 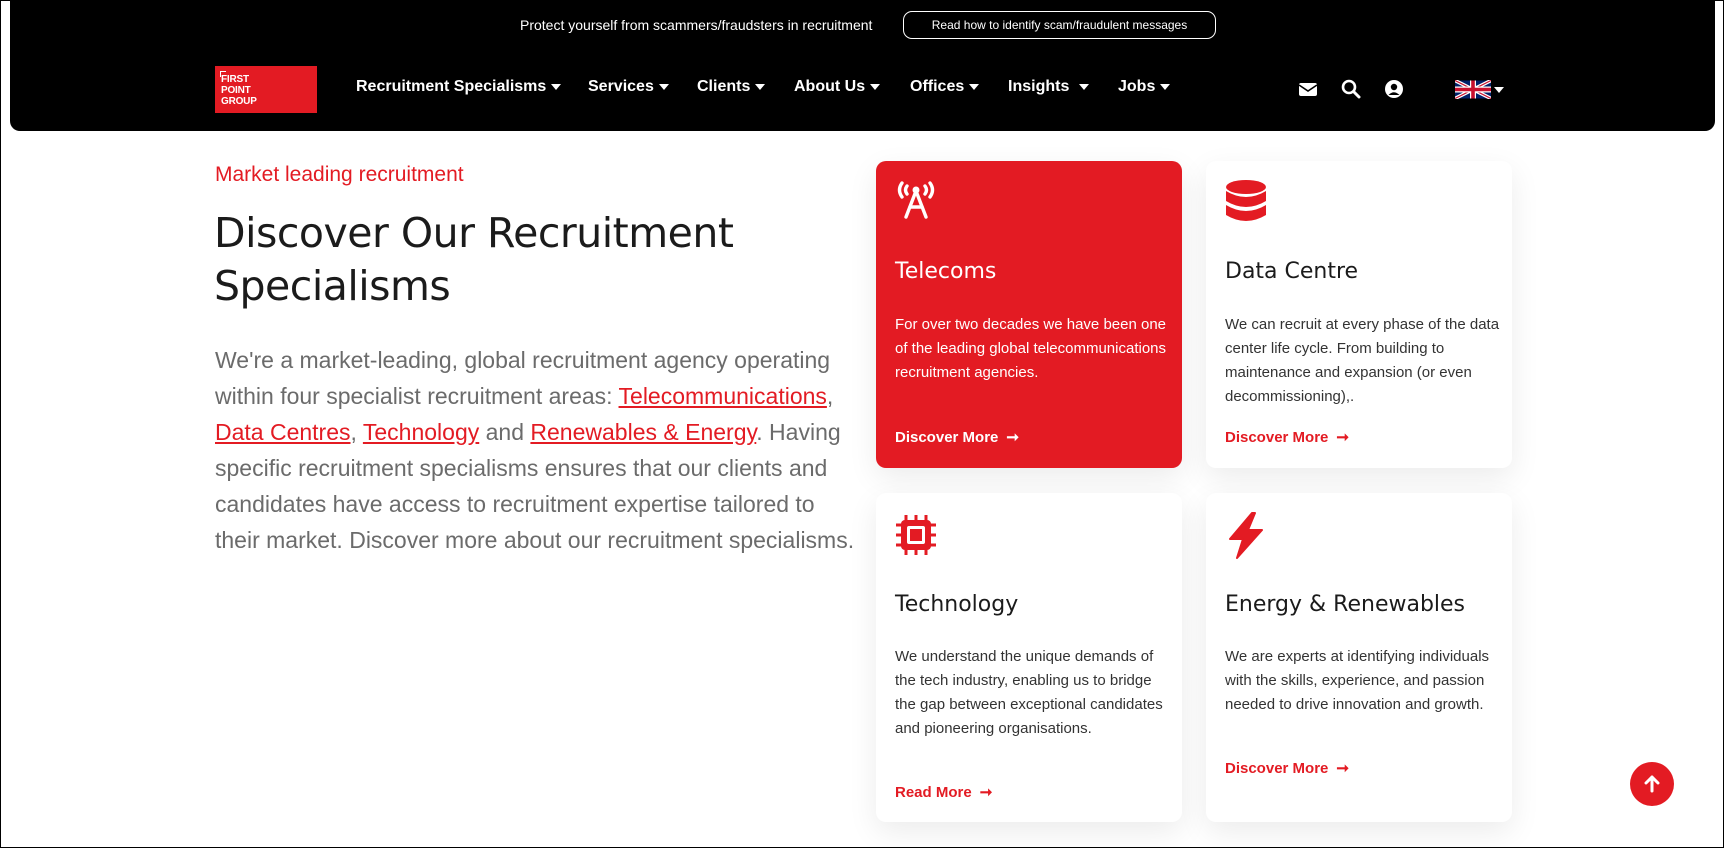 I want to click on link-renewables-energy: Renewables & Energy, so click(x=643, y=432).